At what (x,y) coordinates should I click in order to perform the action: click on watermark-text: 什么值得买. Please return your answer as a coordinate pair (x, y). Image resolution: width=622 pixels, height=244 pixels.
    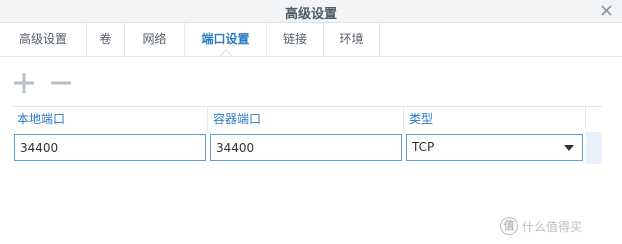
    Looking at the image, I should click on (552, 226).